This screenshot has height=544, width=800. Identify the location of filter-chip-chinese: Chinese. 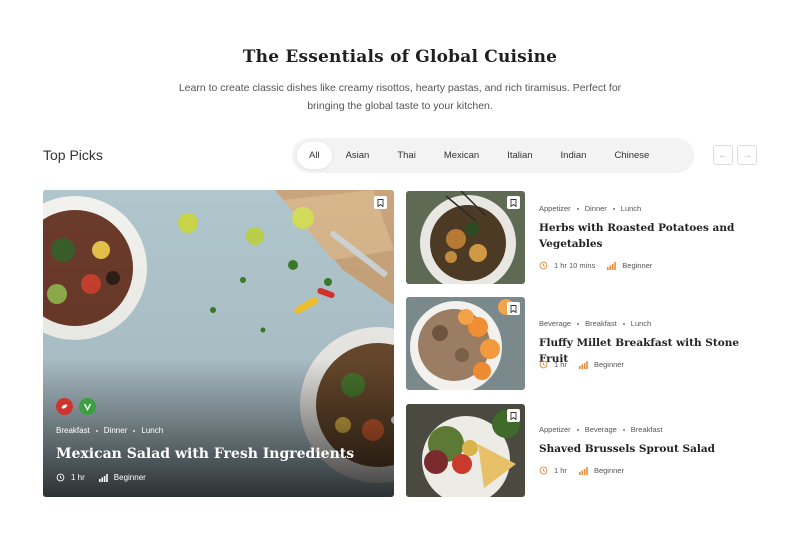
(631, 155).